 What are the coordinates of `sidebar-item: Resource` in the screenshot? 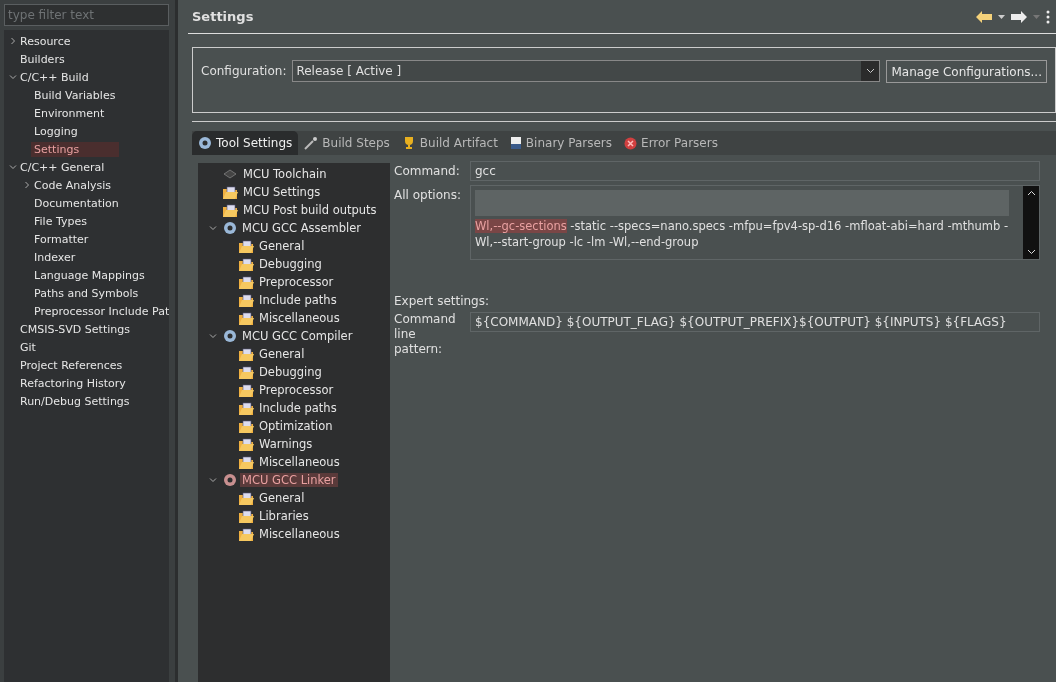 It's located at (45, 41).